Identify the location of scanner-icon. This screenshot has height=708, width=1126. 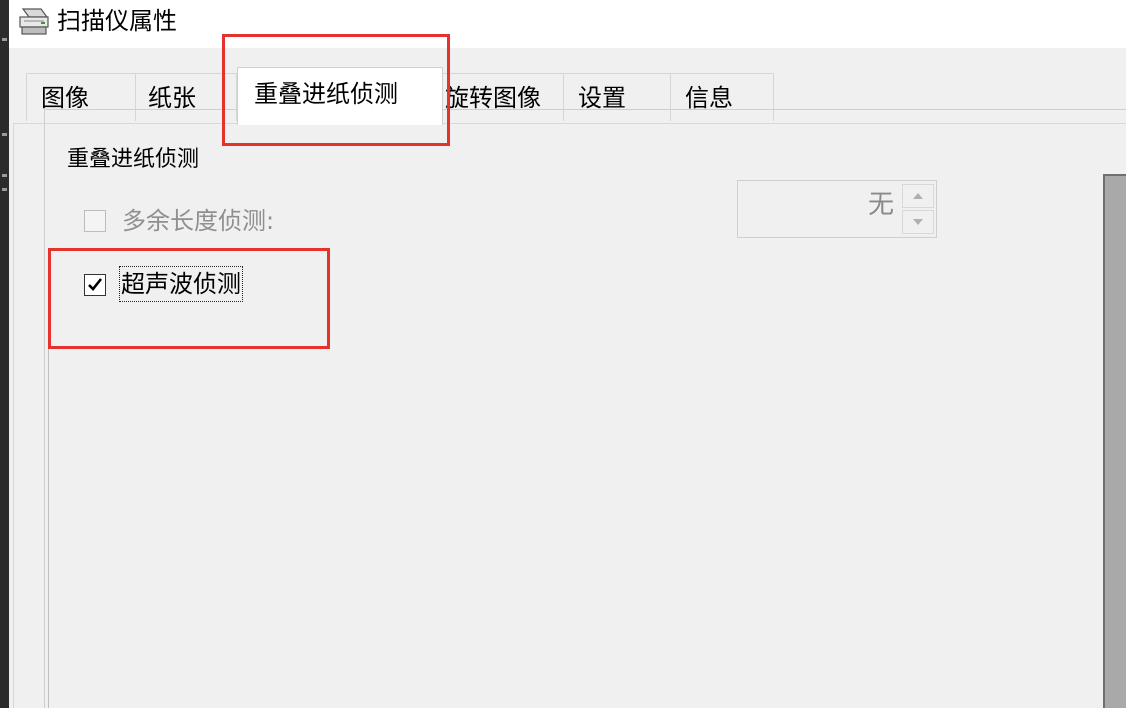
(34, 21).